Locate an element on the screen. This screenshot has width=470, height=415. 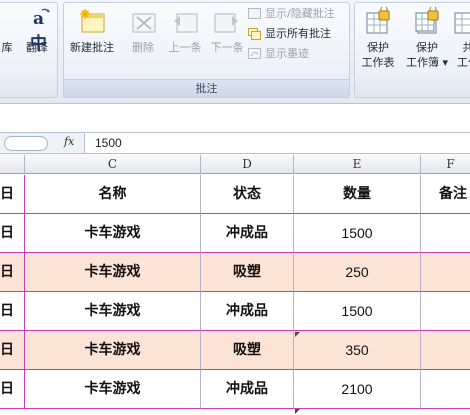
previous-comment-button: 上一条 is located at coordinates (185, 38).